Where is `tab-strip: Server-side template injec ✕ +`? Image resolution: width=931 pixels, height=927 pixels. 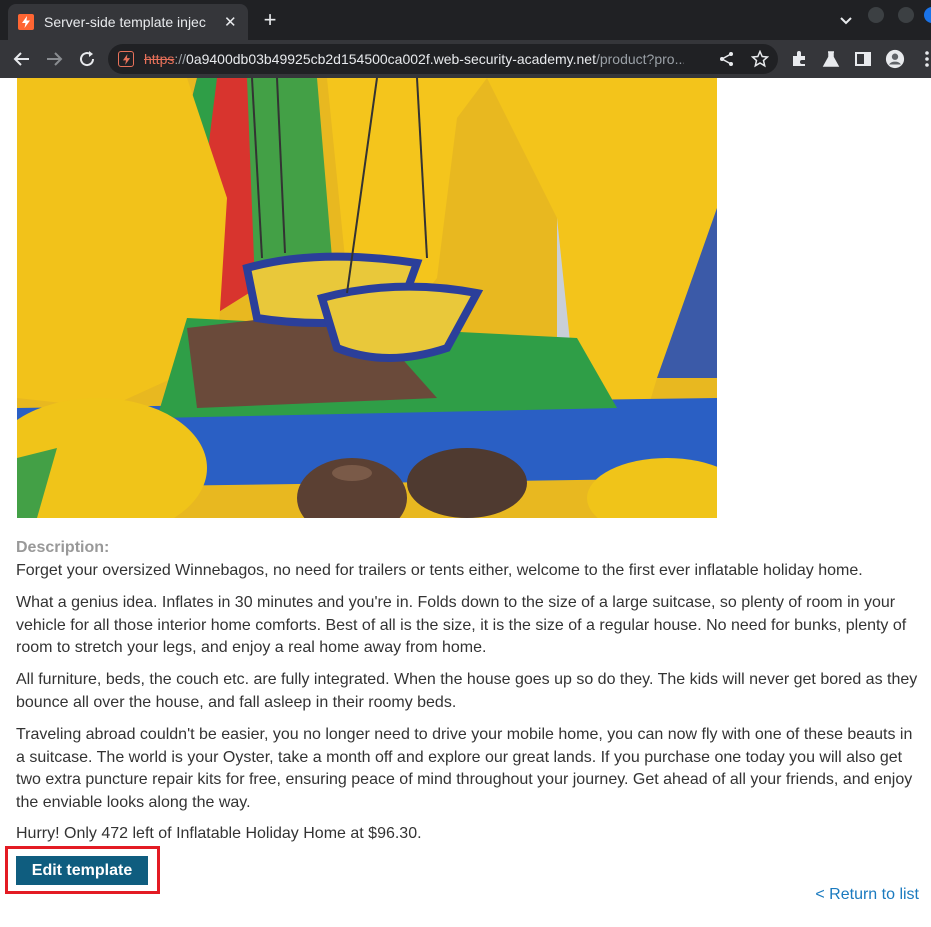
tab-strip: Server-side template injec ✕ + is located at coordinates (465, 20).